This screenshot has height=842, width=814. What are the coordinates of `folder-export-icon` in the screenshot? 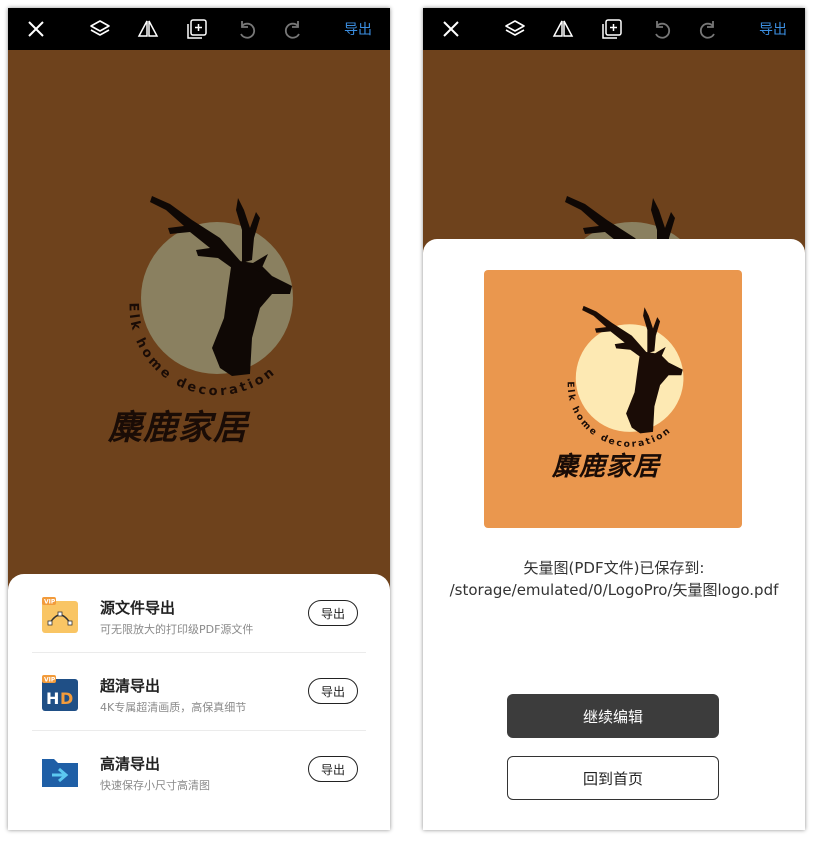 It's located at (60, 773).